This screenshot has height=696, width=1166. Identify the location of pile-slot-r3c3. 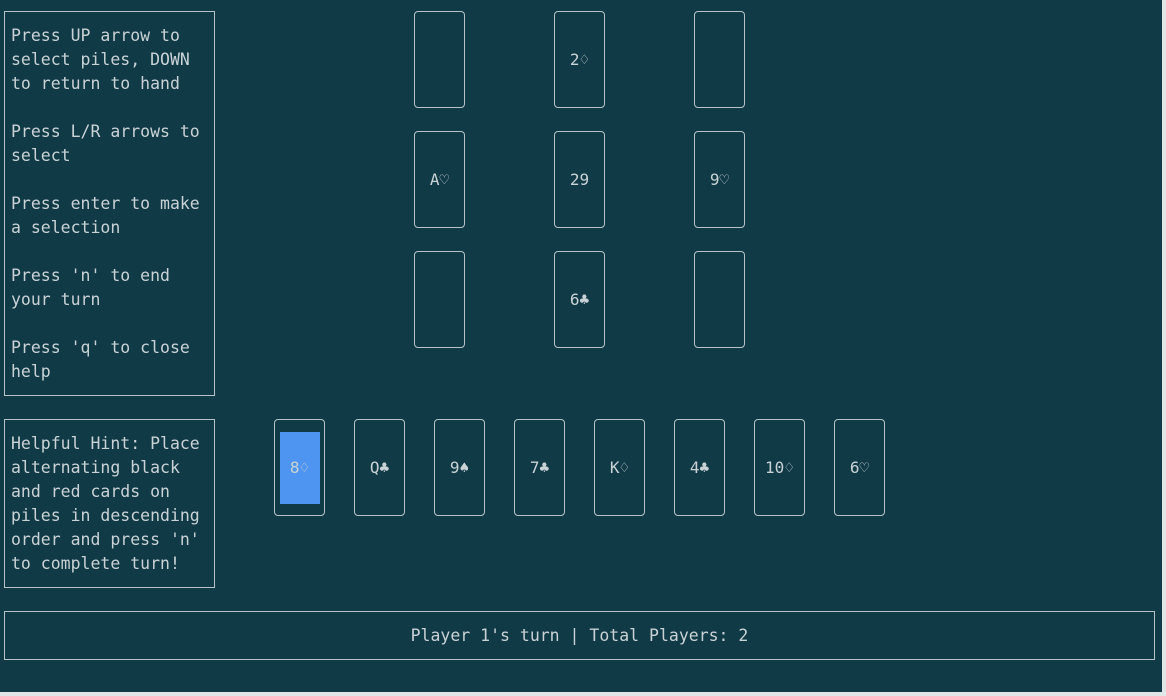
(719, 299).